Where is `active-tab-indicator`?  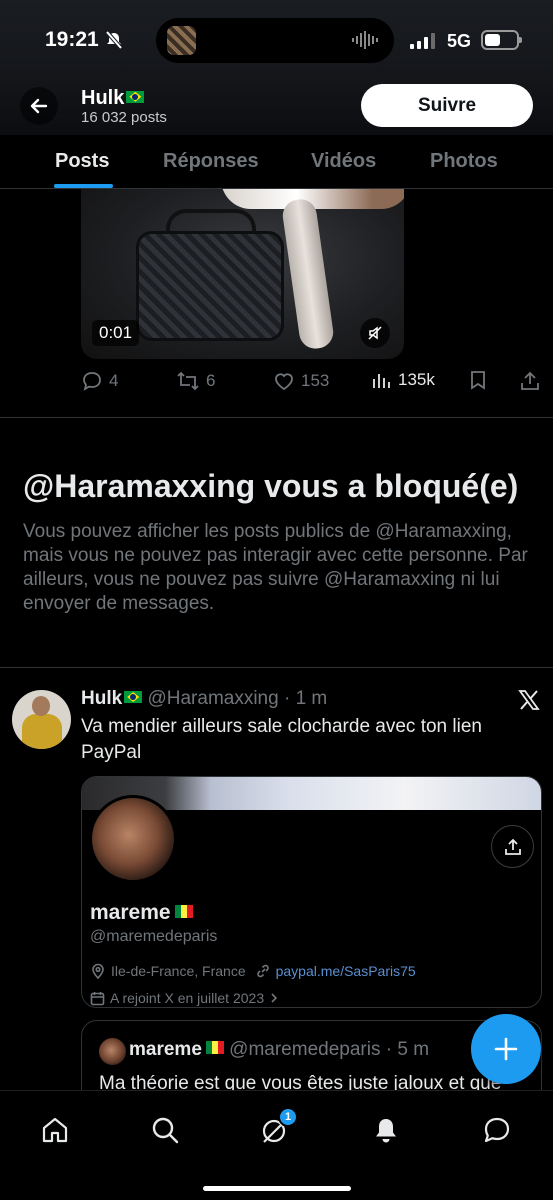
active-tab-indicator is located at coordinates (83, 186).